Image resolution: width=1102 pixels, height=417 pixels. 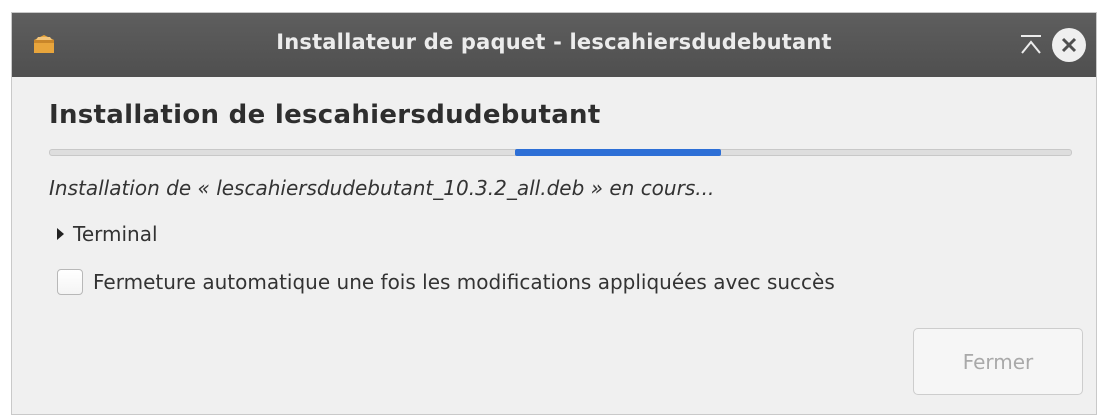 What do you see at coordinates (70, 282) in the screenshot?
I see `auto-close-checkbox` at bounding box center [70, 282].